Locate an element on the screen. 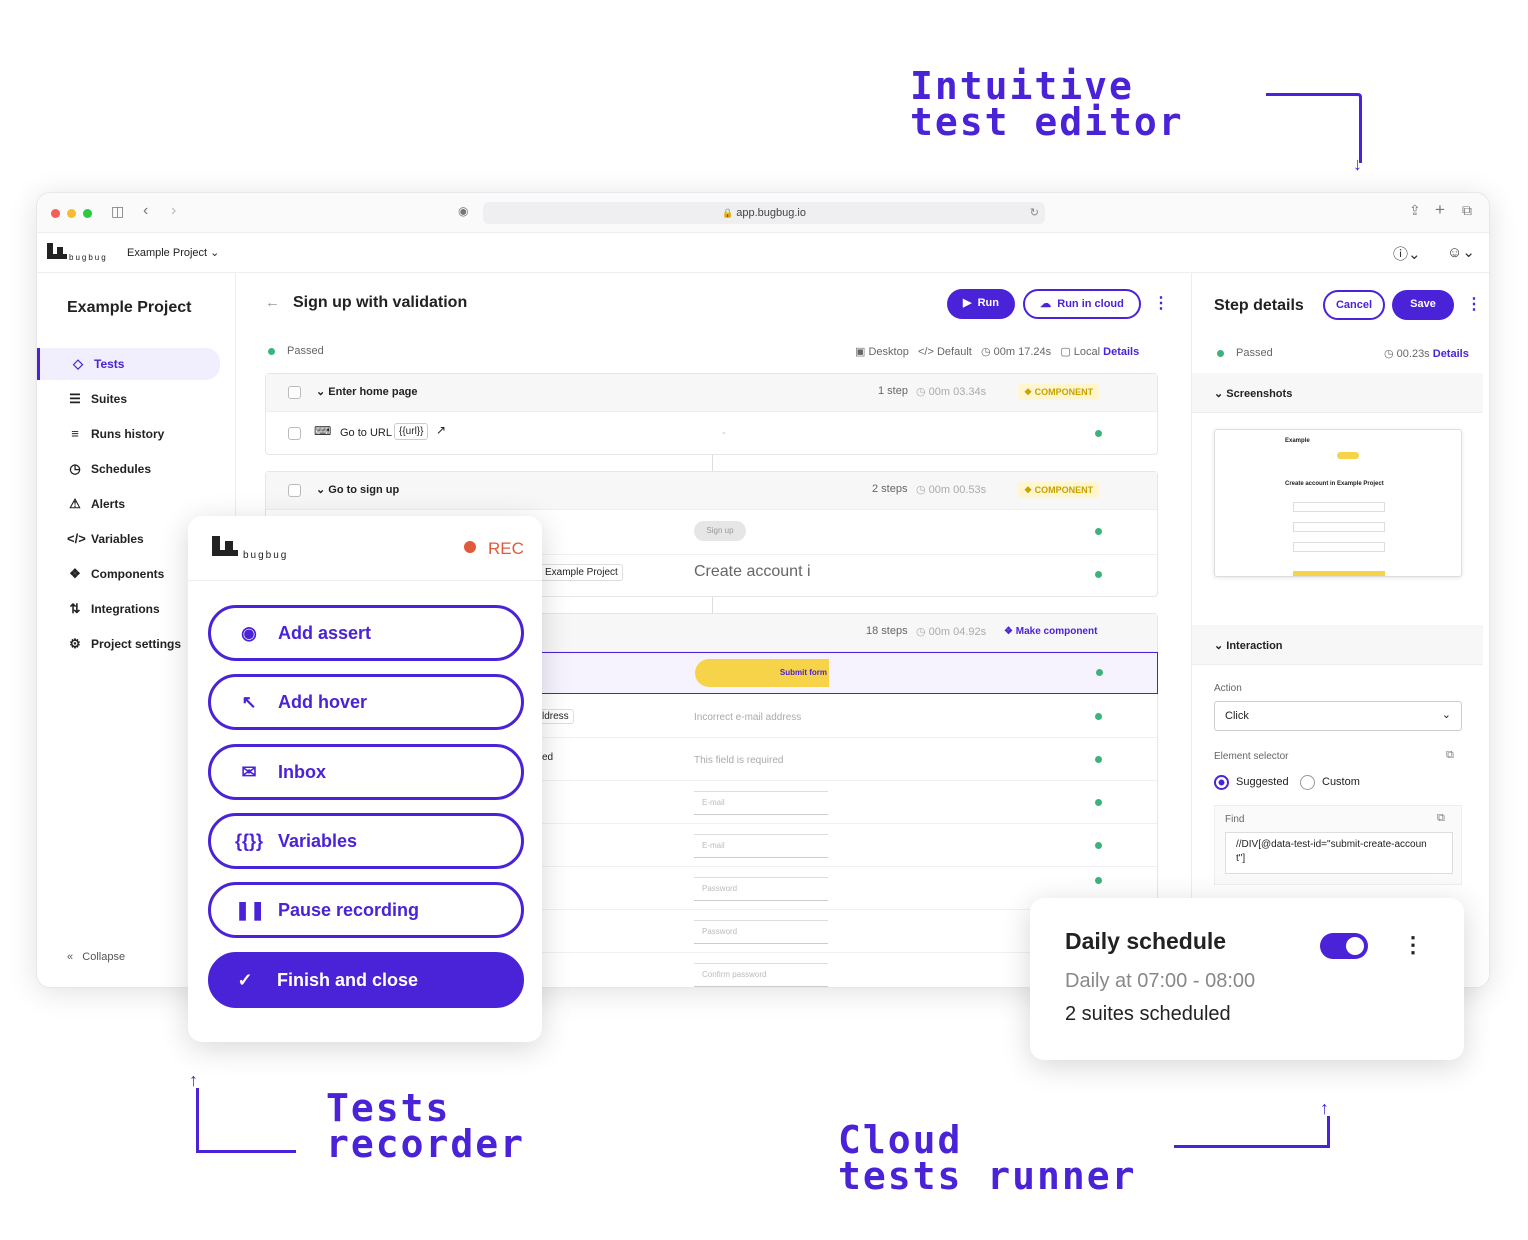 This screenshot has height=1240, width=1528. project-switcher: Example Project ⌄ is located at coordinates (173, 252).